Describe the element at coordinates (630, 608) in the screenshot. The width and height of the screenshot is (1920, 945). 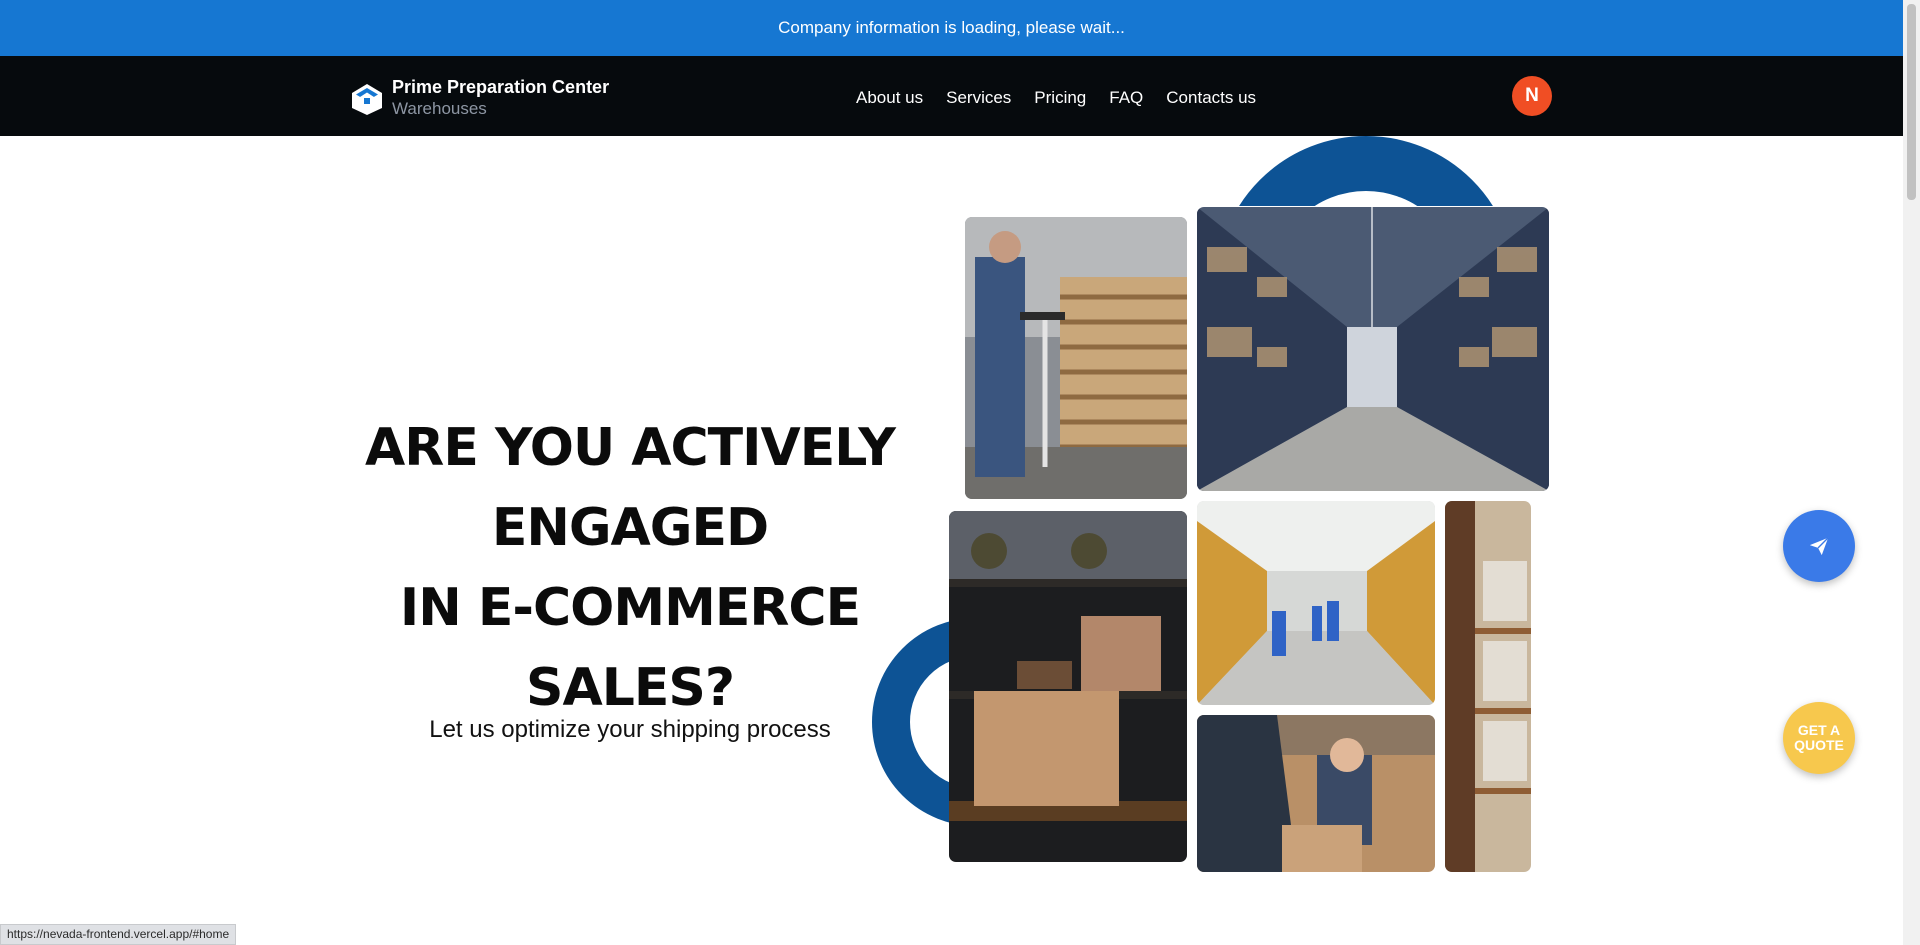
I see `hero-heading-line: IN E-COMMERCE` at that location.